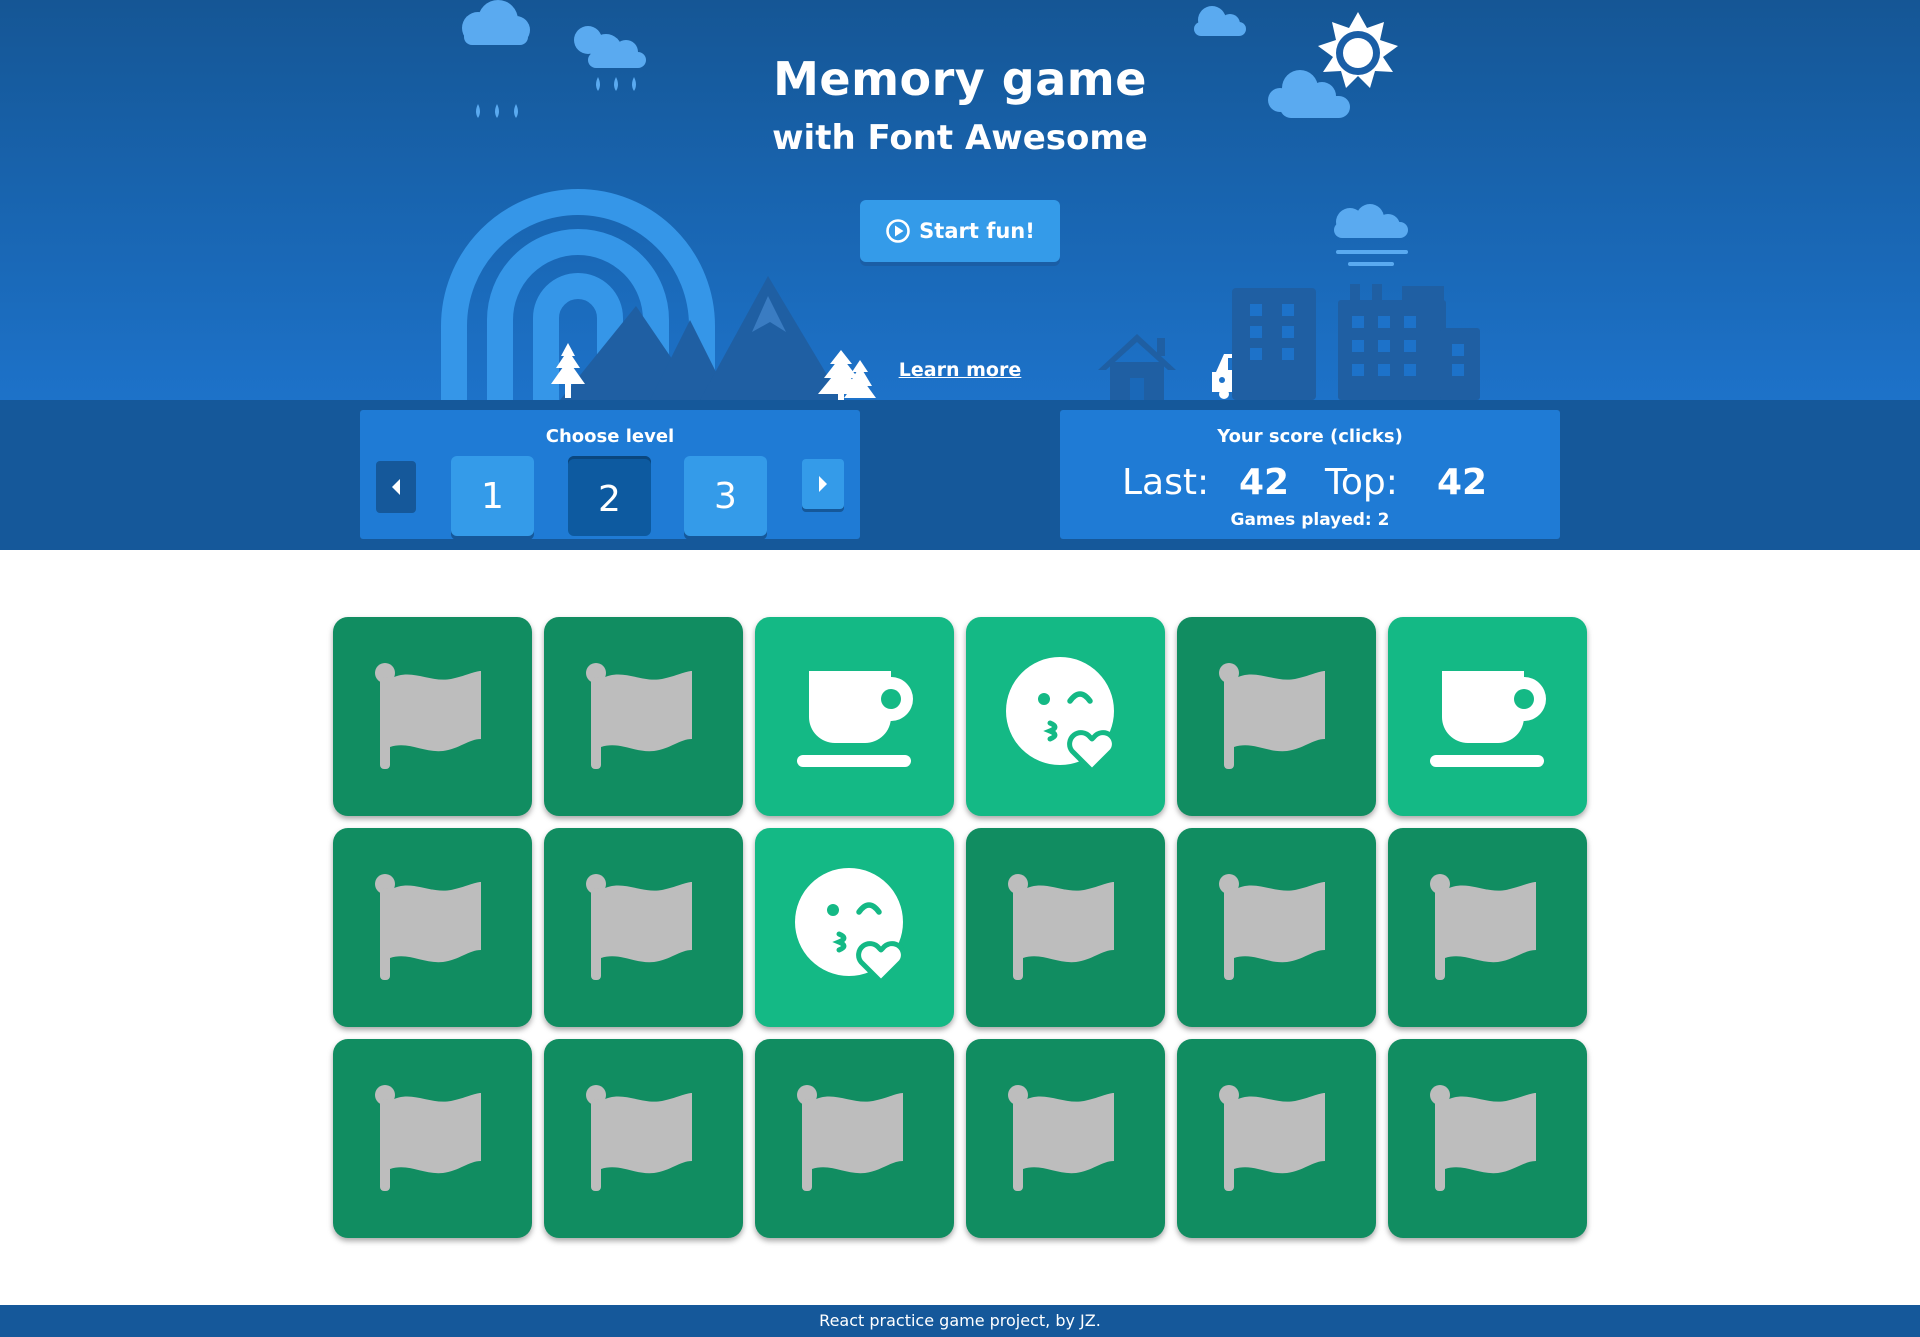  I want to click on top-score-value: 42, so click(1462, 482).